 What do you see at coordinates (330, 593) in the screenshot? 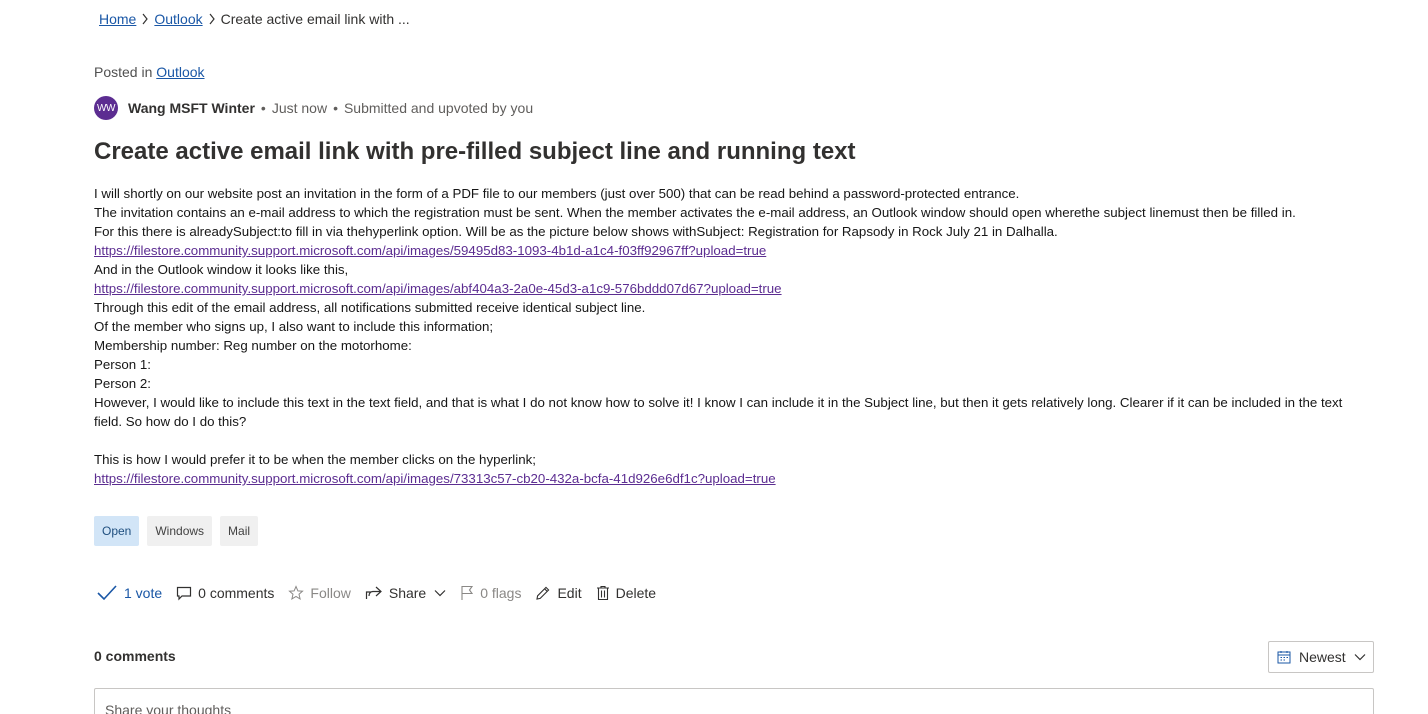
I see `follow-label: Follow` at bounding box center [330, 593].